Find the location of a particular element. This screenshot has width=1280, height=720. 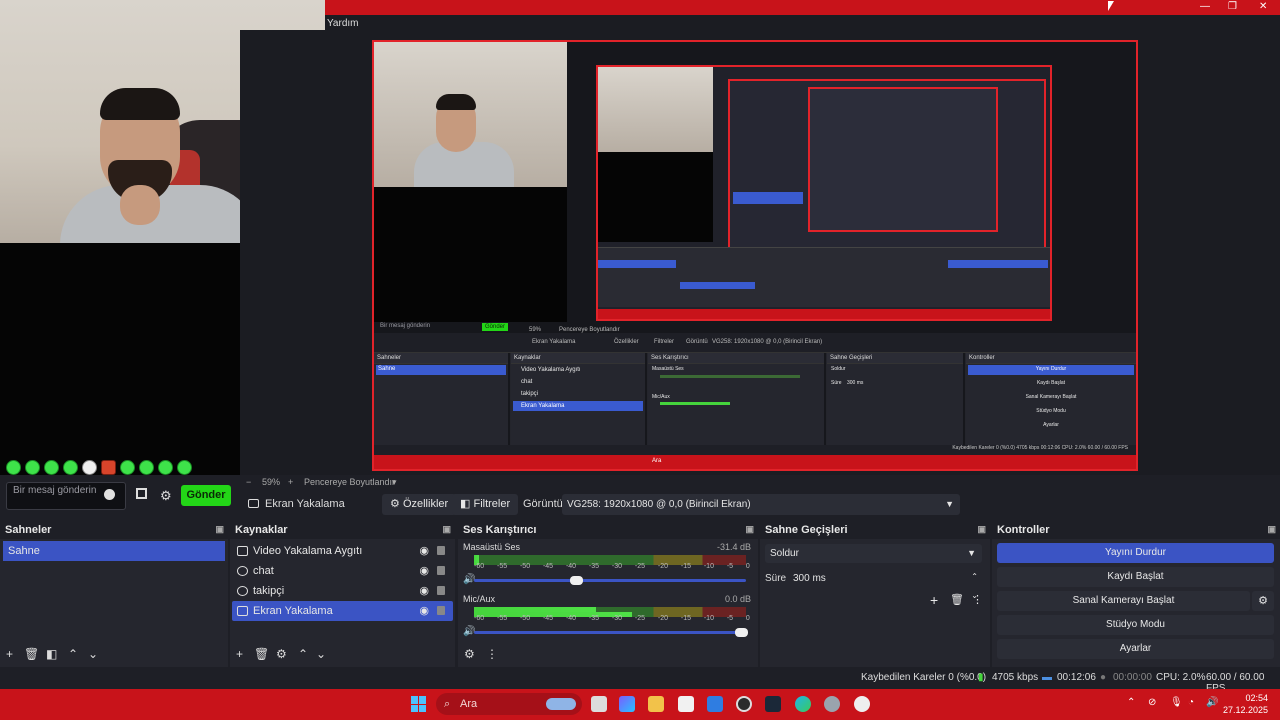

transition-value: Soldur is located at coordinates (784, 553).